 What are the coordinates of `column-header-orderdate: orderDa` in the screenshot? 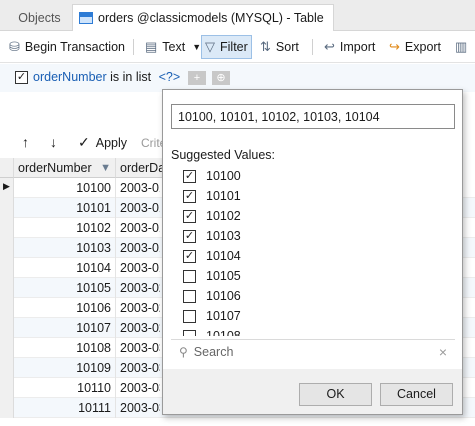 It's located at (141, 168).